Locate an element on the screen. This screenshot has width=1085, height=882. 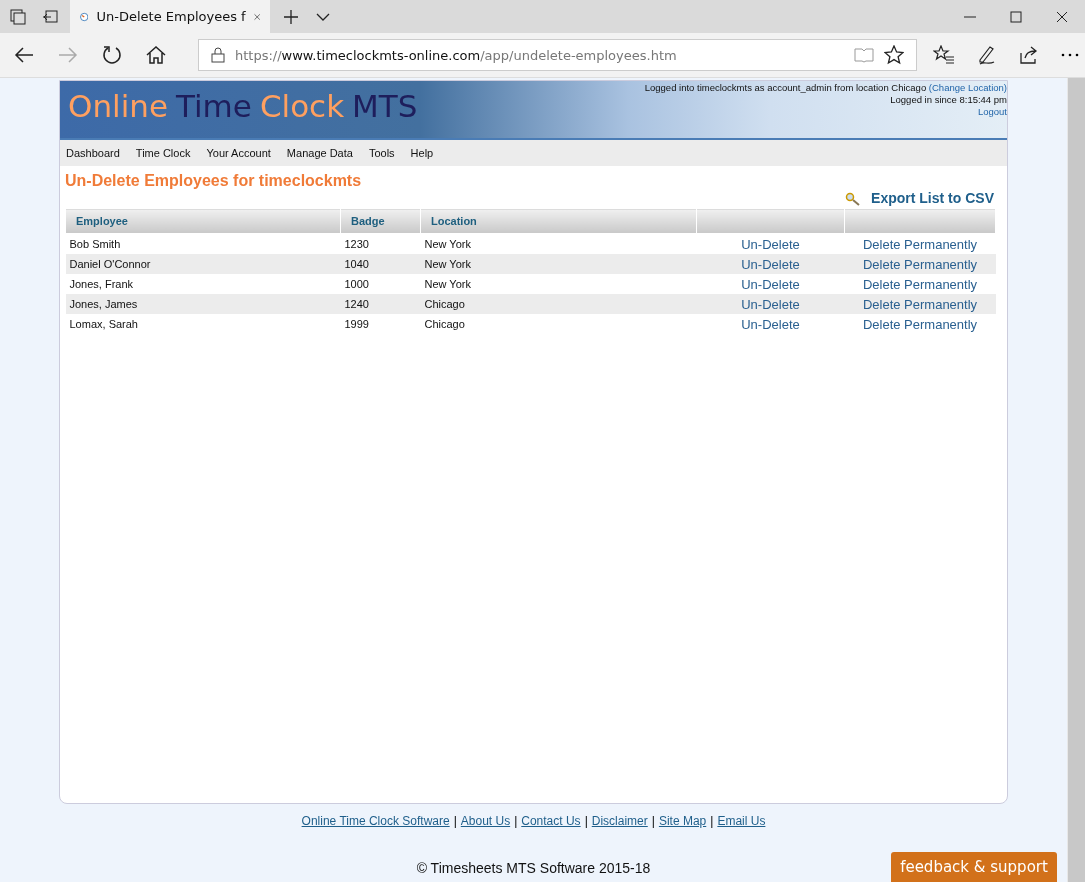
back-arrow-icon is located at coordinates (24, 55).